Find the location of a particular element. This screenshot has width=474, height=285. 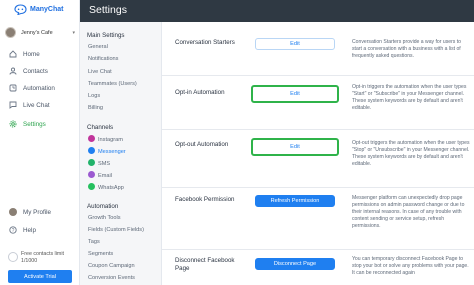

channel-label: Messenger is located at coordinates (112, 151).